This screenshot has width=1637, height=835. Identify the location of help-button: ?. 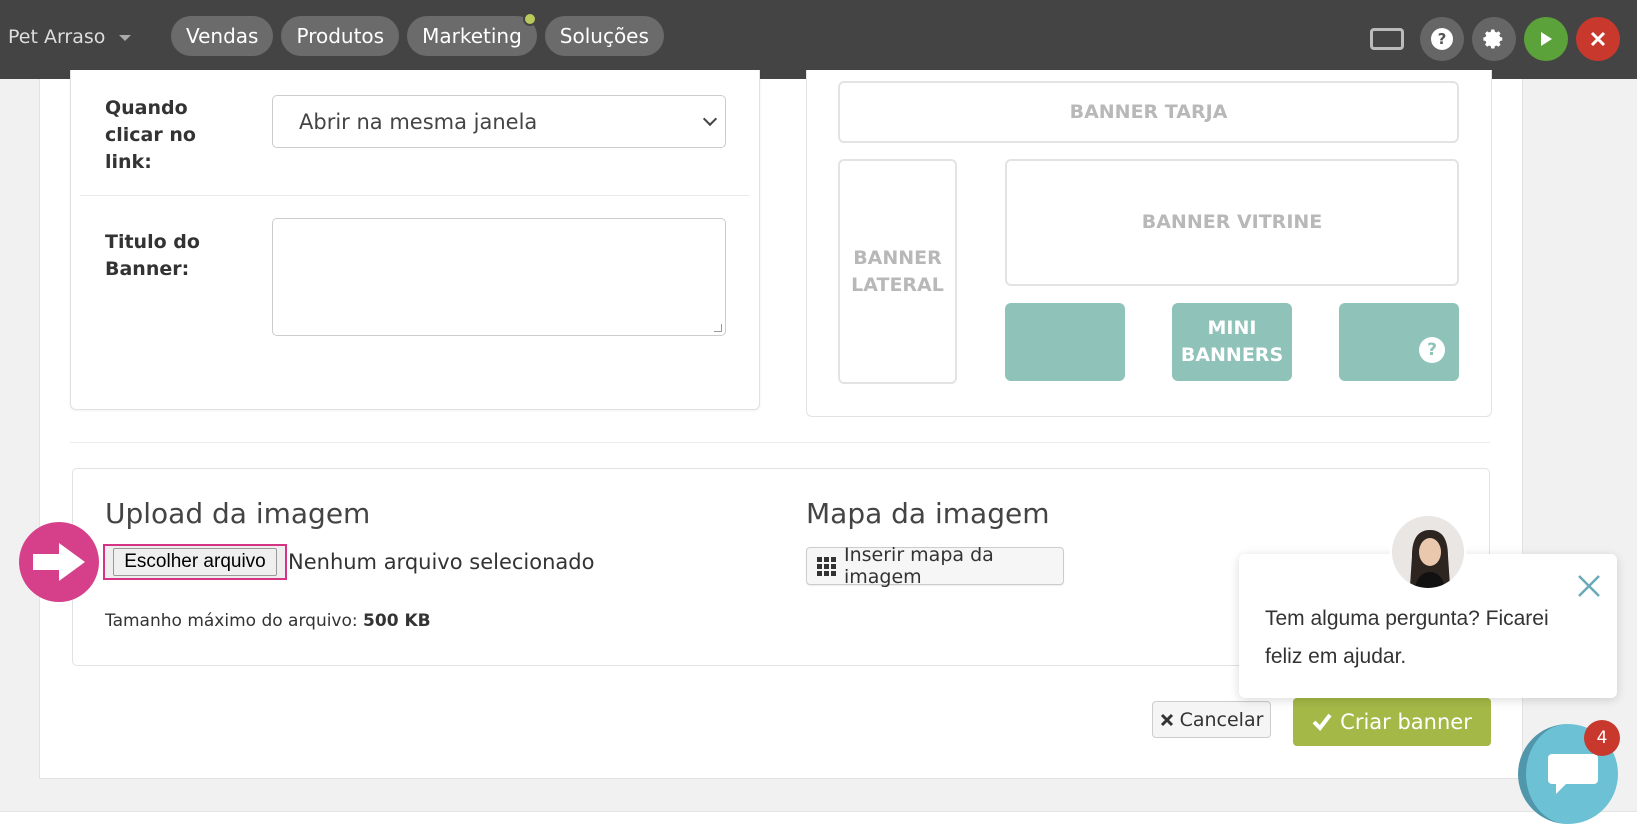
(1442, 39).